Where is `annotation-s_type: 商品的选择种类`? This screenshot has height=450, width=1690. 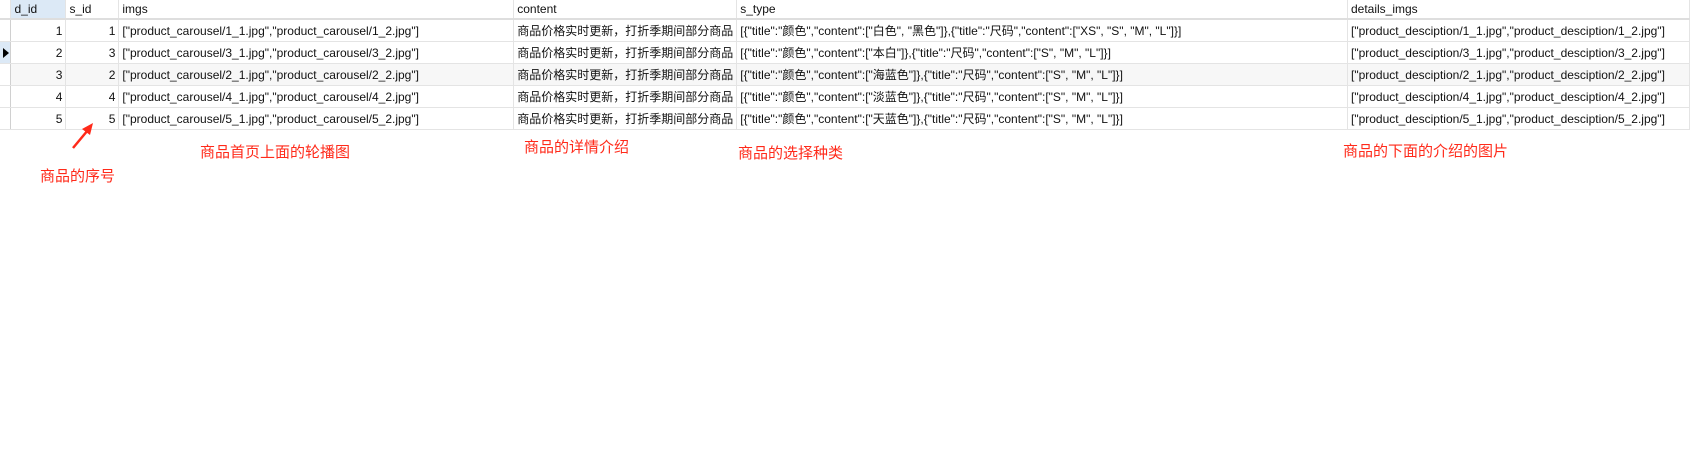
annotation-s_type: 商品的选择种类 is located at coordinates (791, 153).